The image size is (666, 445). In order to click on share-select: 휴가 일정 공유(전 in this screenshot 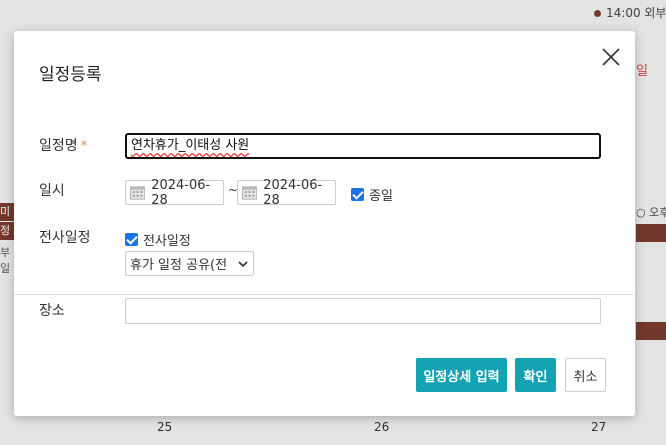, I will do `click(189, 263)`.